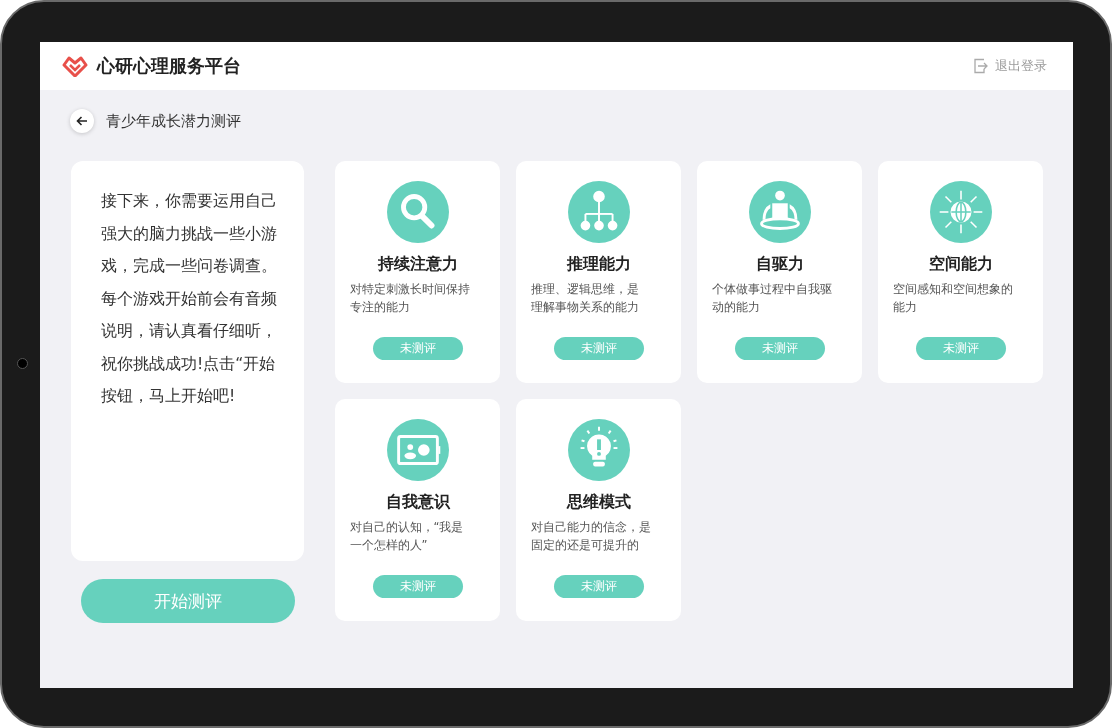  Describe the element at coordinates (417, 502) in the screenshot. I see `card-title: 自我意识` at that location.